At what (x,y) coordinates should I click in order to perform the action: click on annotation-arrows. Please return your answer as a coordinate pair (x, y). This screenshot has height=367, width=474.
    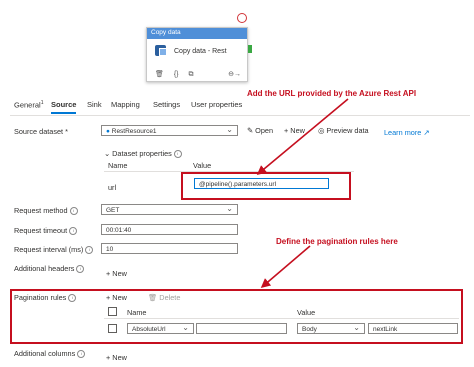
    Looking at the image, I should click on (302, 193).